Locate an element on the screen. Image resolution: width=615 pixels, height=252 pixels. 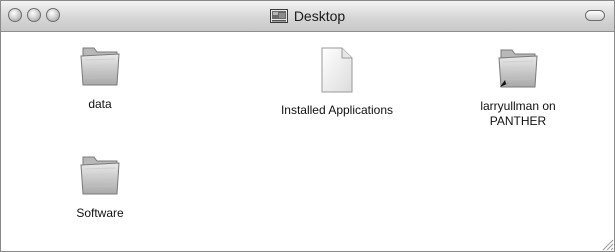
desktop-item-software: Software is located at coordinates (100, 187).